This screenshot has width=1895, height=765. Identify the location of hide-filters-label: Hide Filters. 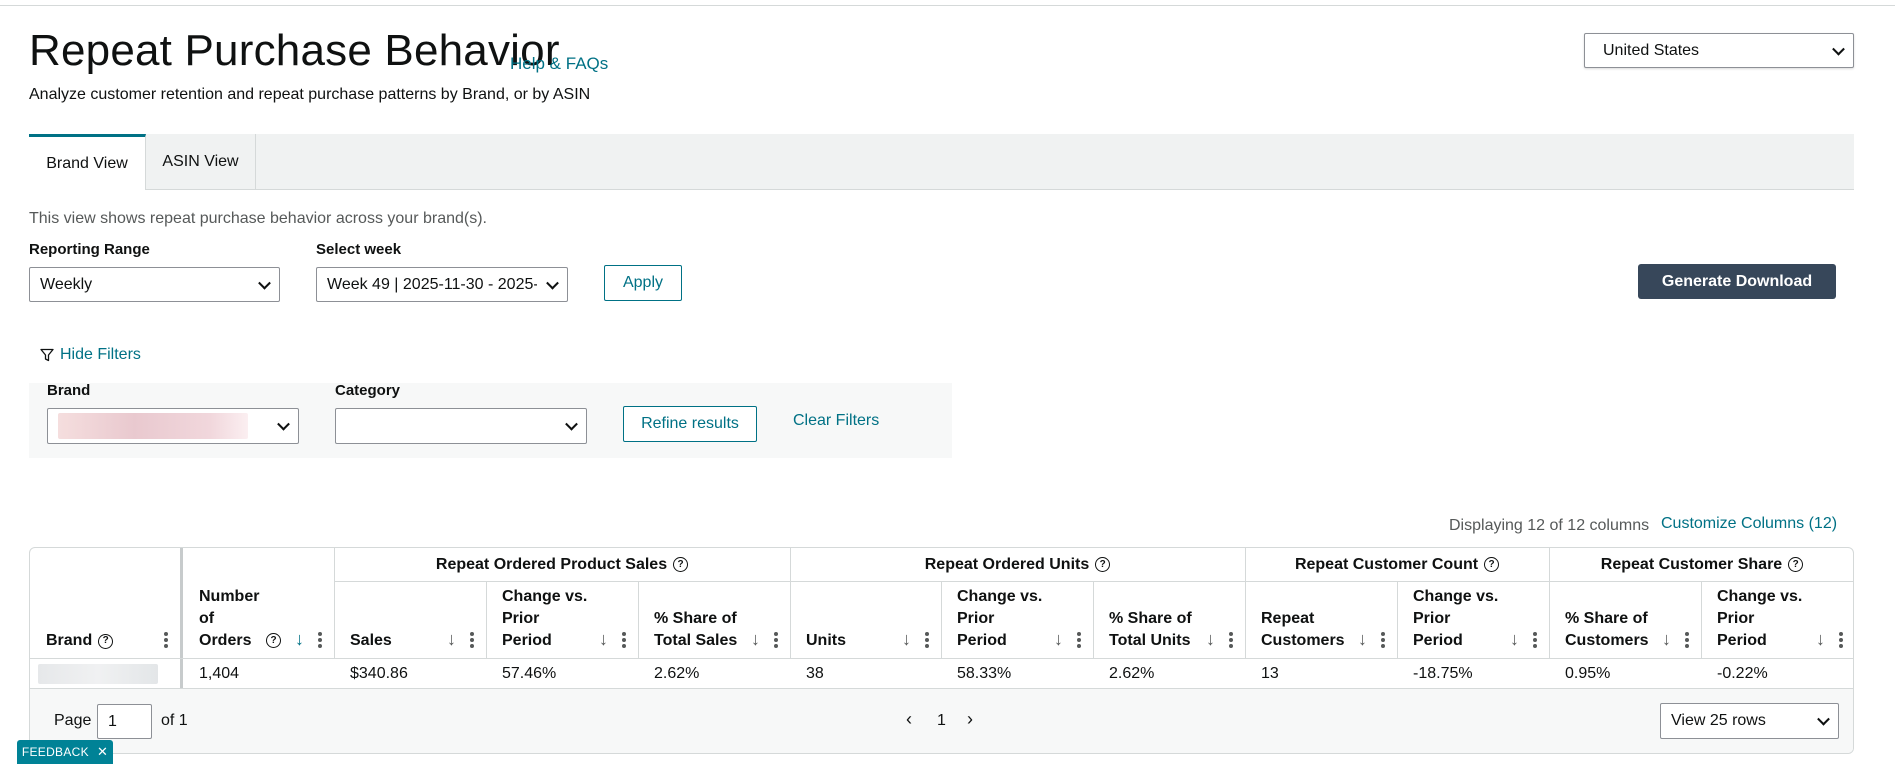
(100, 354).